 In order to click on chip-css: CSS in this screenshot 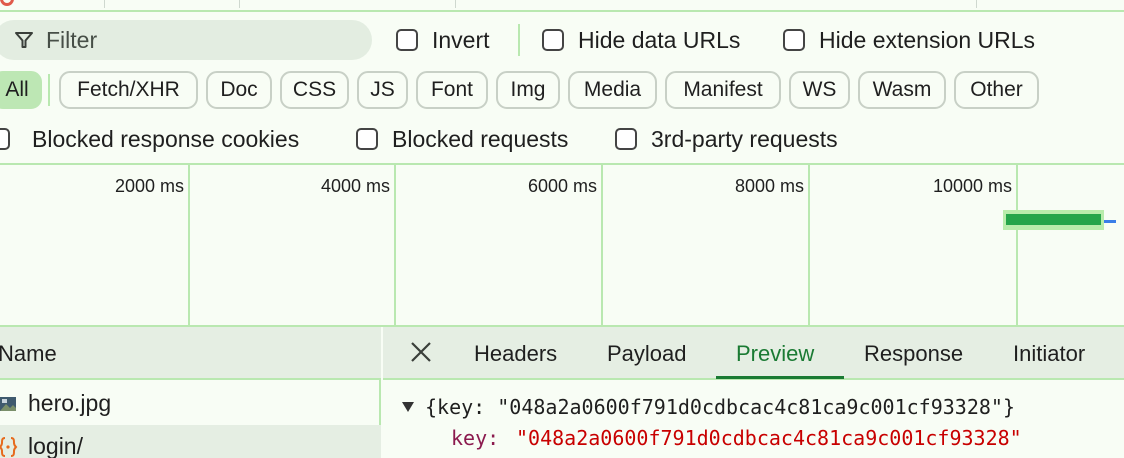, I will do `click(314, 90)`.